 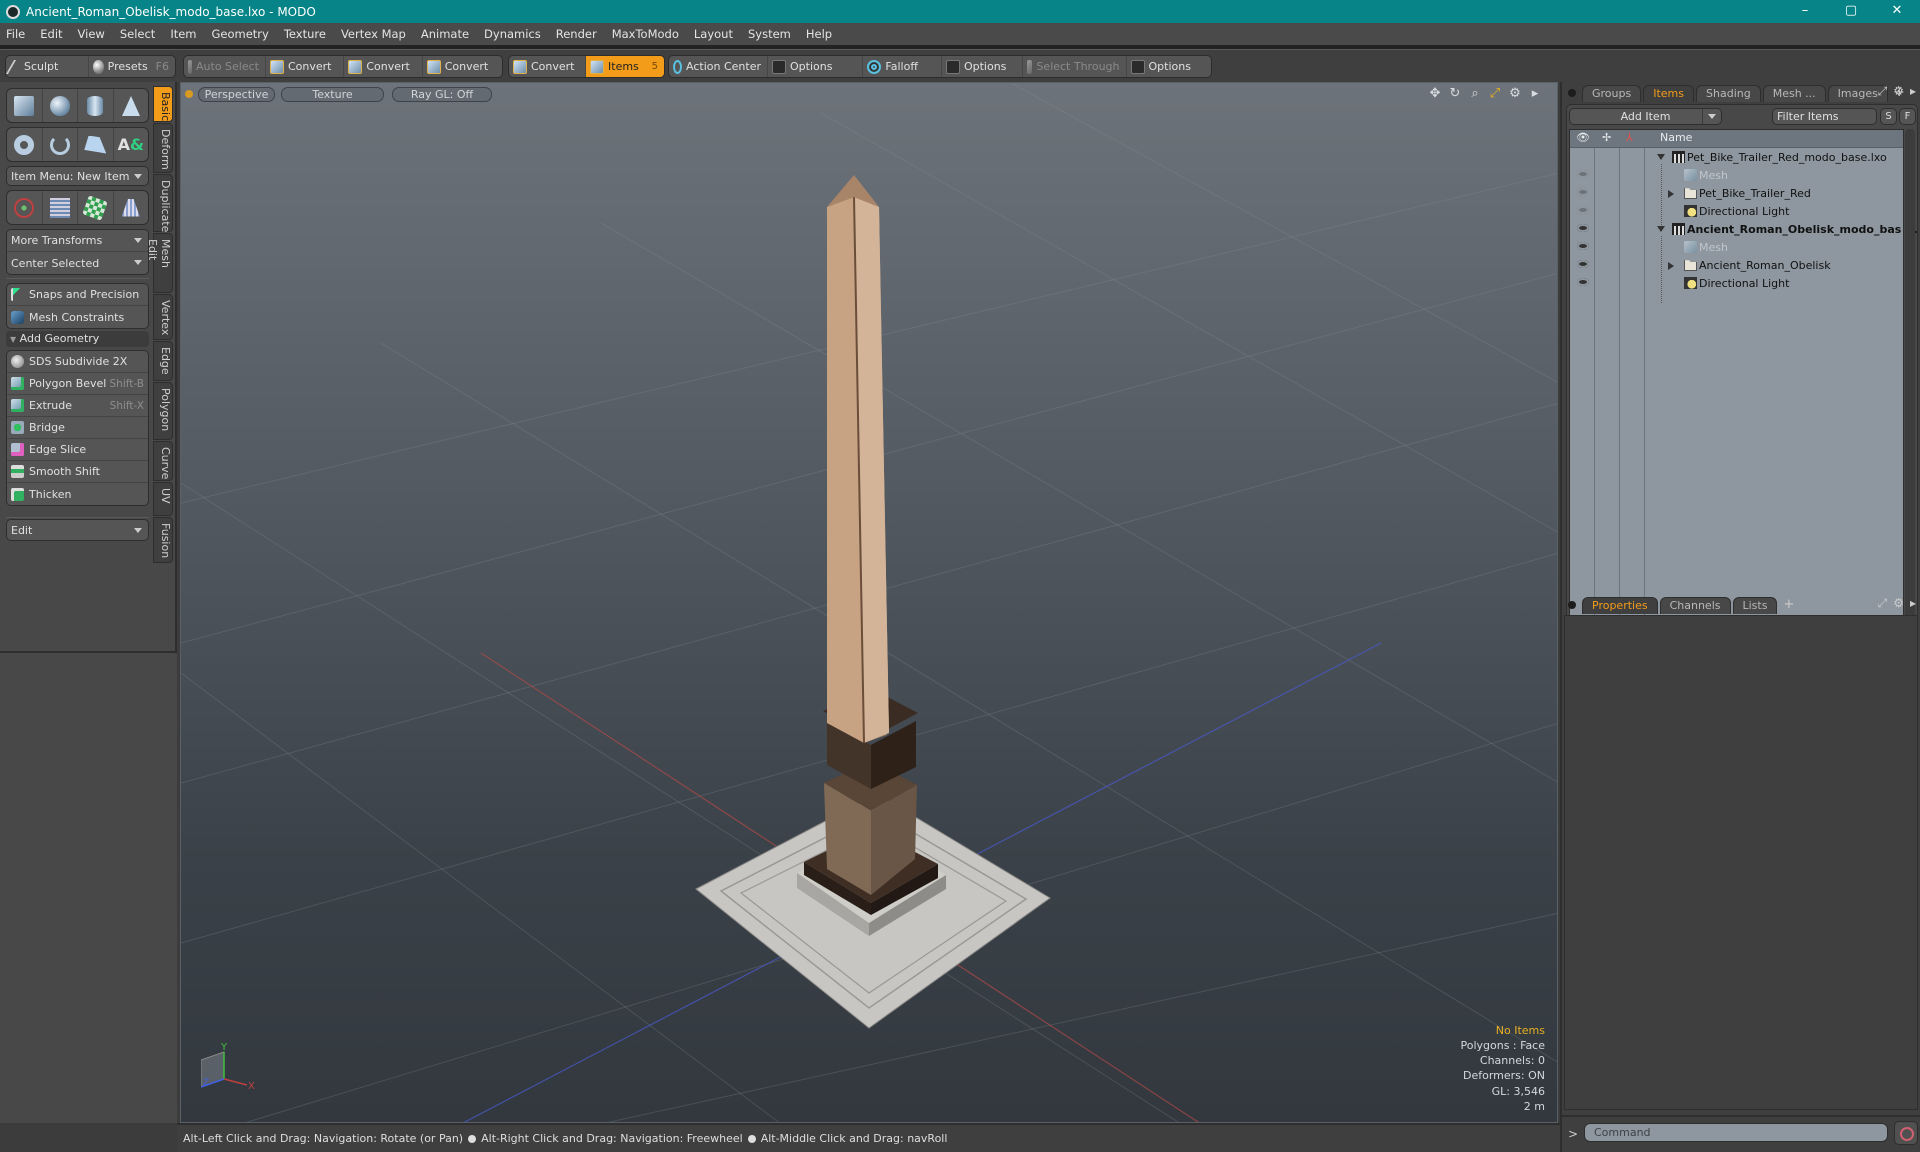 I want to click on spiral-button, so click(x=60, y=144).